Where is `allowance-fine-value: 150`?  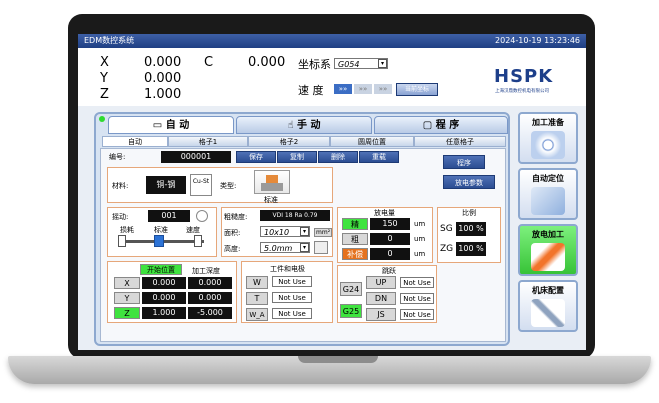 allowance-fine-value: 150 is located at coordinates (390, 224).